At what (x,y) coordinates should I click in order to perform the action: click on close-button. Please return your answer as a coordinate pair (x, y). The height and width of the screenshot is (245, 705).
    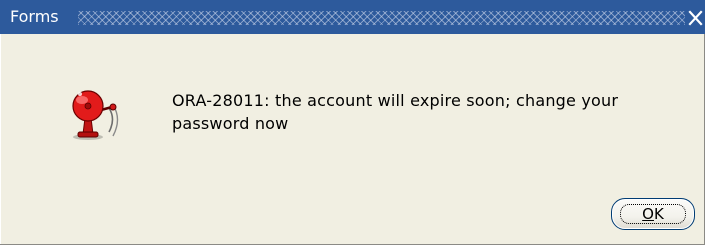
    Looking at the image, I should click on (696, 18).